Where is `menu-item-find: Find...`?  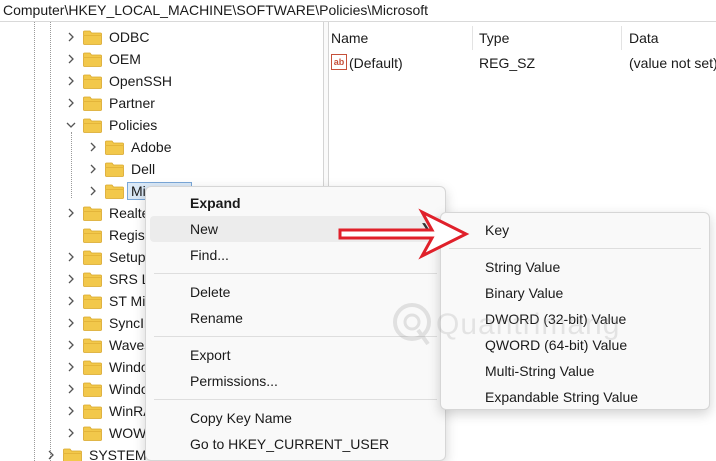
menu-item-find: Find... is located at coordinates (295, 255).